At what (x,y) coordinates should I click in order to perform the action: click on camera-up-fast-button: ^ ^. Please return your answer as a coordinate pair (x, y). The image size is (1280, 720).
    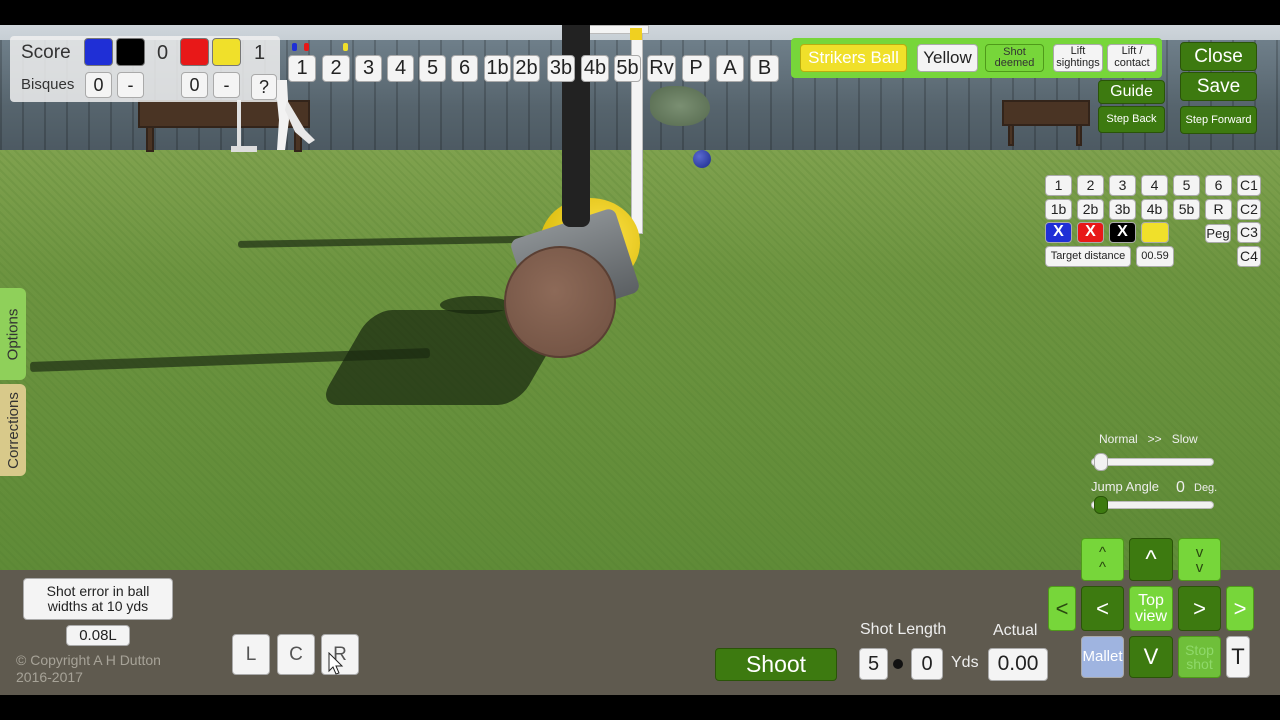
    Looking at the image, I should click on (1102, 559).